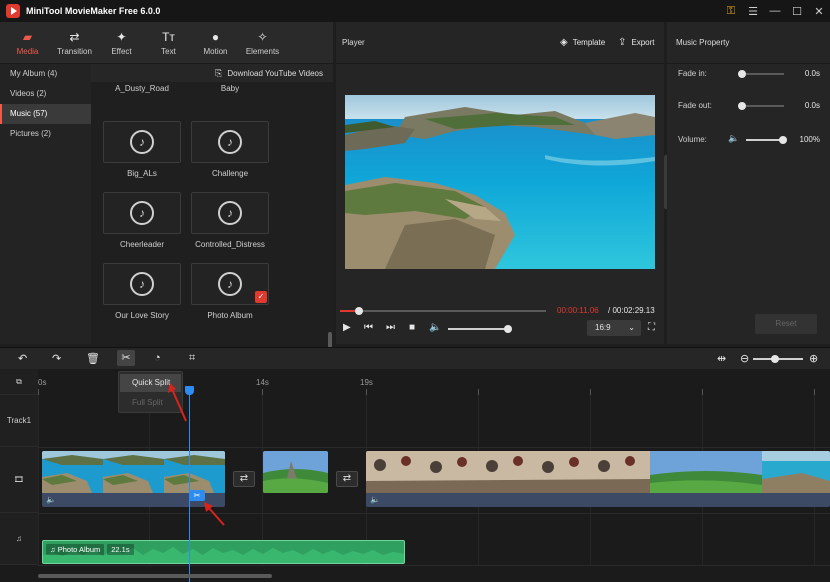 Image resolution: width=830 pixels, height=582 pixels. What do you see at coordinates (598, 479) in the screenshot?
I see `video-clip: 🔈` at bounding box center [598, 479].